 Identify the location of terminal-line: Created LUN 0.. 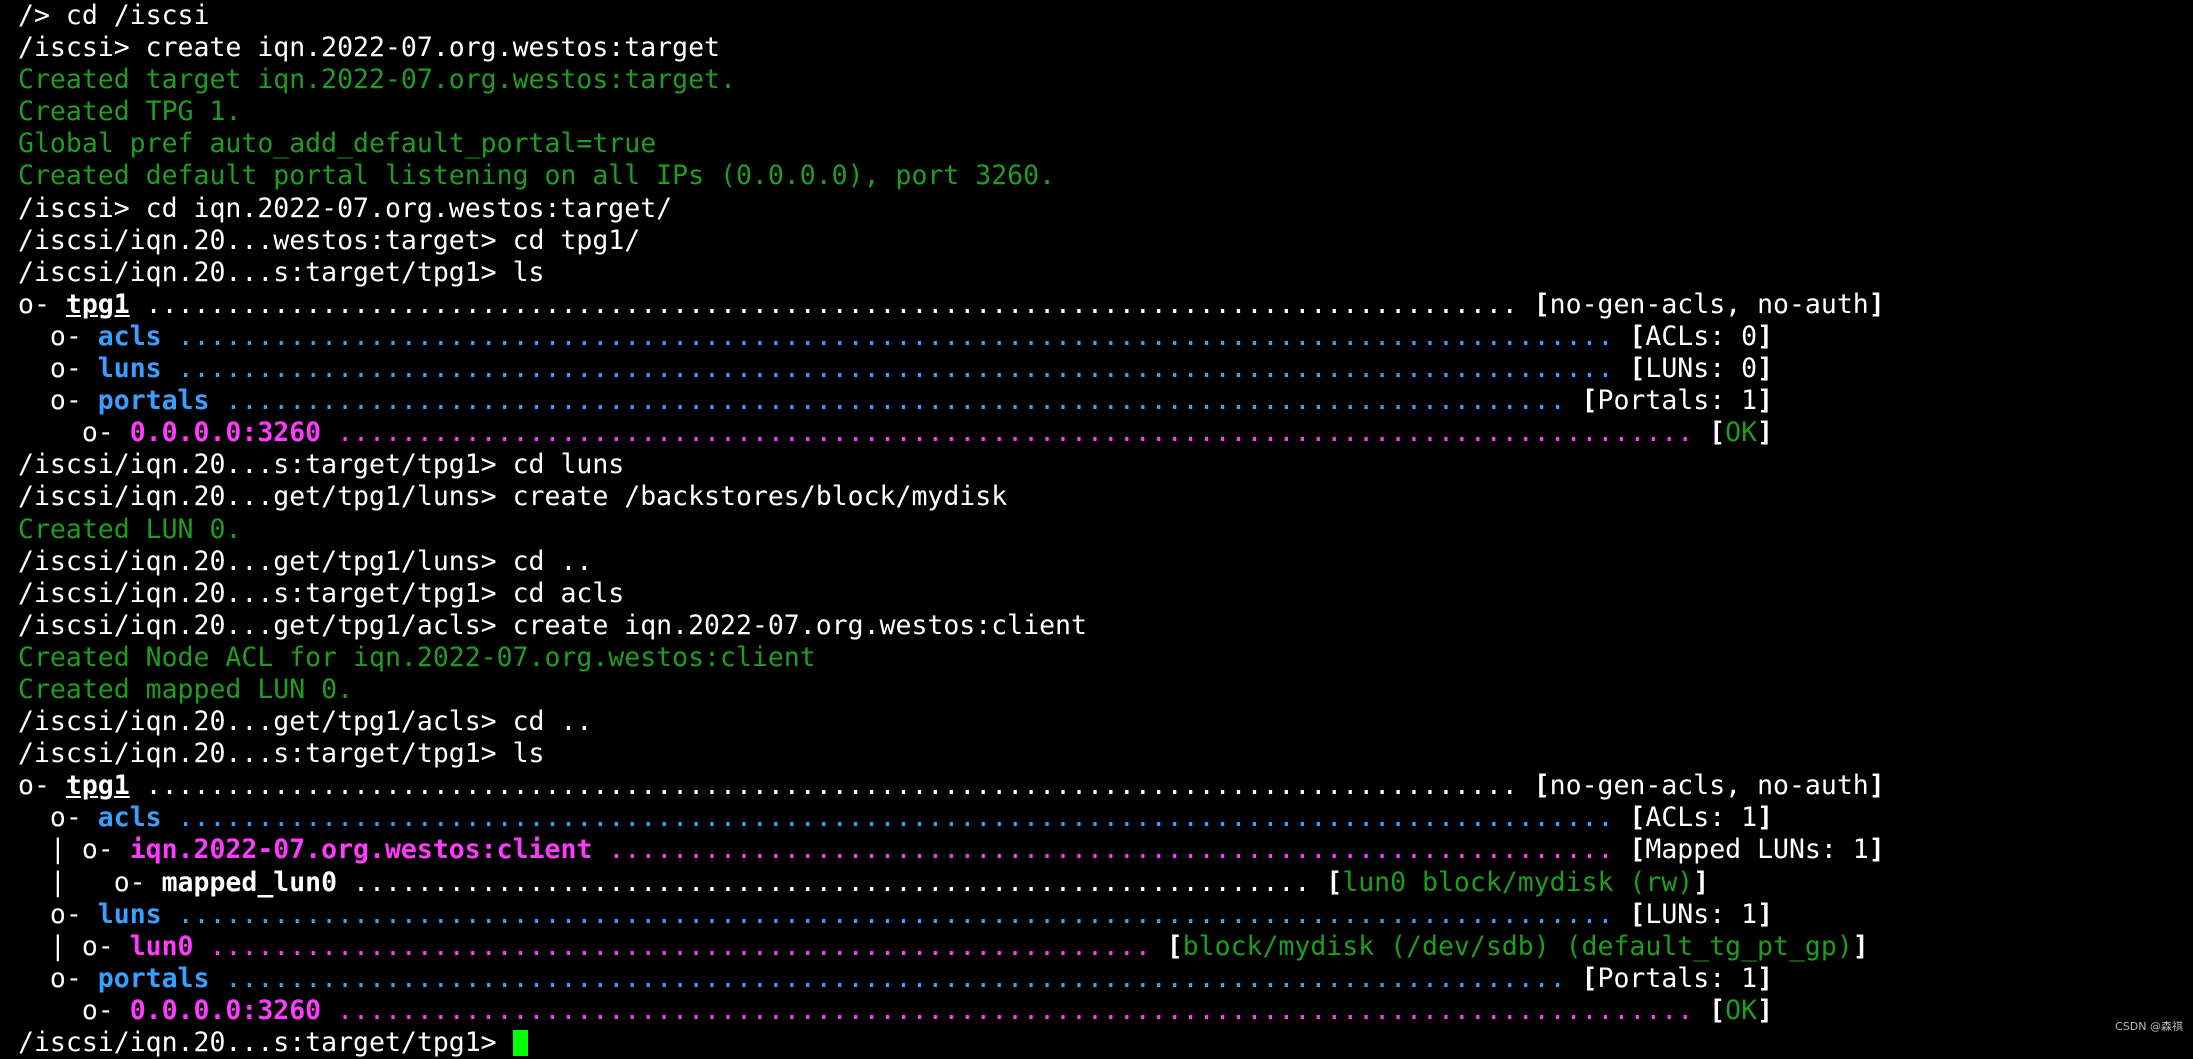
(1105, 530).